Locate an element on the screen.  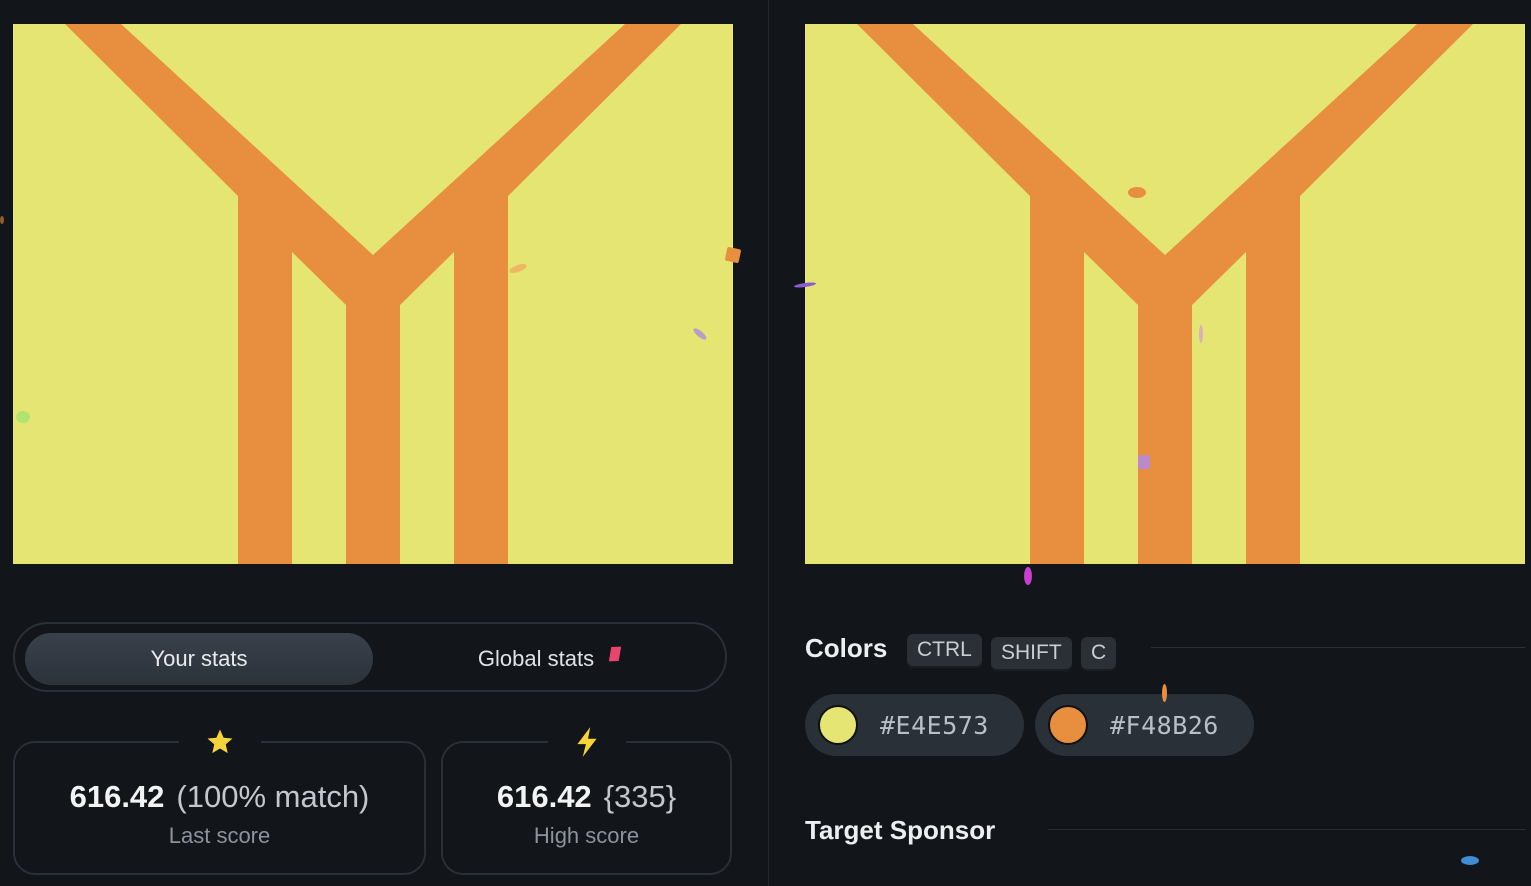
stats-tabs: Your stats Global stats is located at coordinates (370, 657).